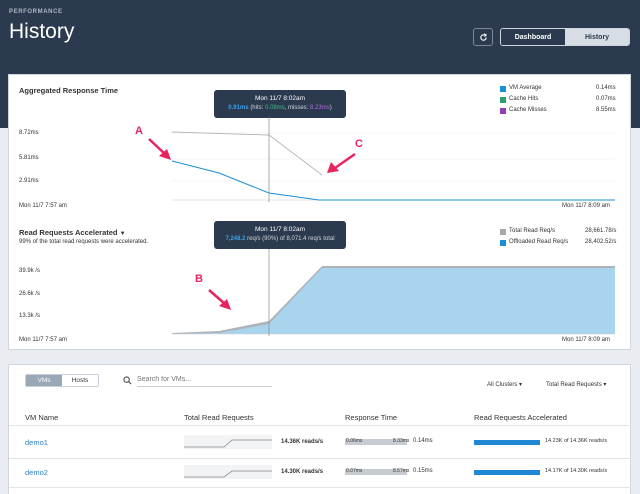  I want to click on read-chart-plot, so click(393, 292).